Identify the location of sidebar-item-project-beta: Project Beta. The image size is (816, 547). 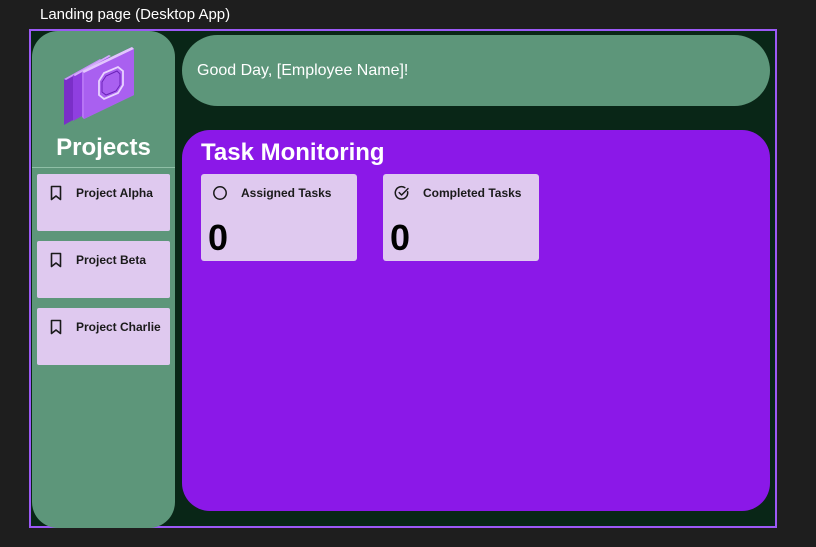
(103, 269).